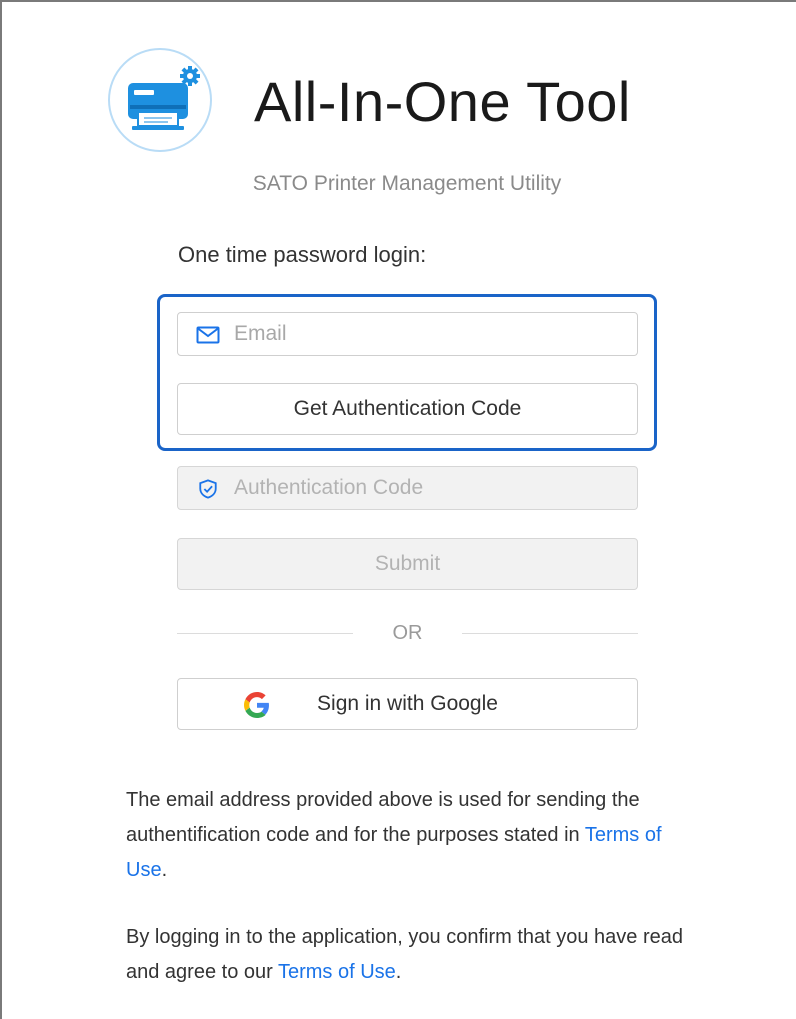 Image resolution: width=796 pixels, height=1019 pixels. Describe the element at coordinates (337, 972) in the screenshot. I see `terms-of-use-link-2: Terms of Use` at that location.